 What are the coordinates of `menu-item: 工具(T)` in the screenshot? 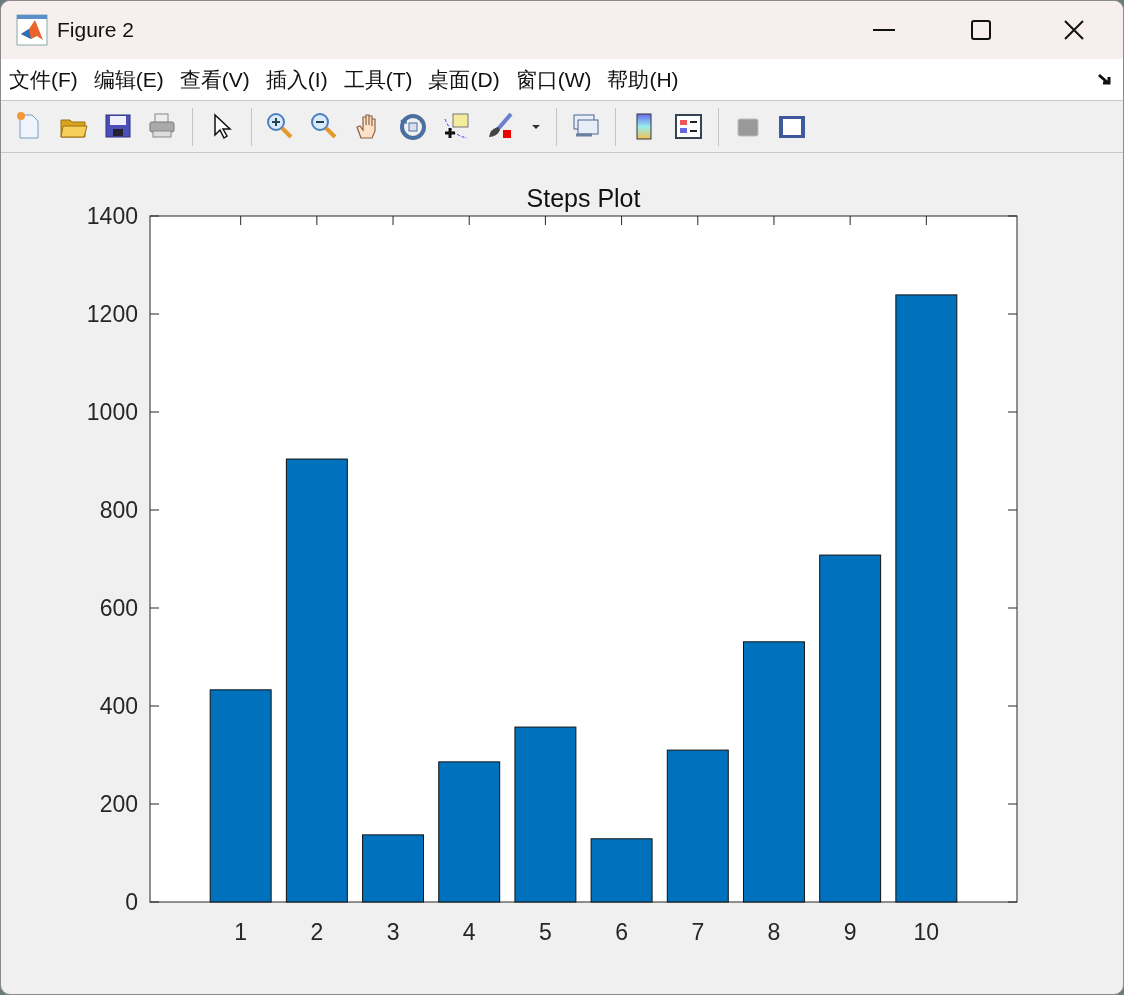 It's located at (378, 79).